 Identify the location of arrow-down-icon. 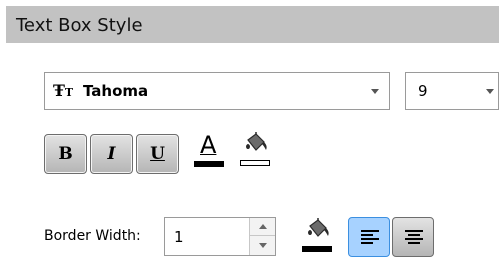
(263, 245).